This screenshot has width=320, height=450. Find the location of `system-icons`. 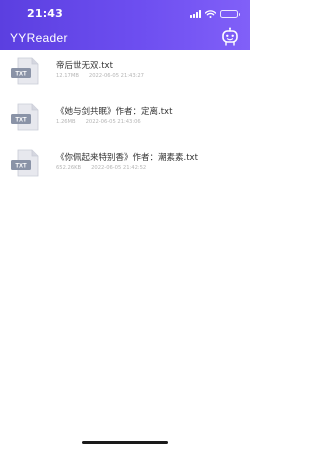

system-icons is located at coordinates (215, 14).